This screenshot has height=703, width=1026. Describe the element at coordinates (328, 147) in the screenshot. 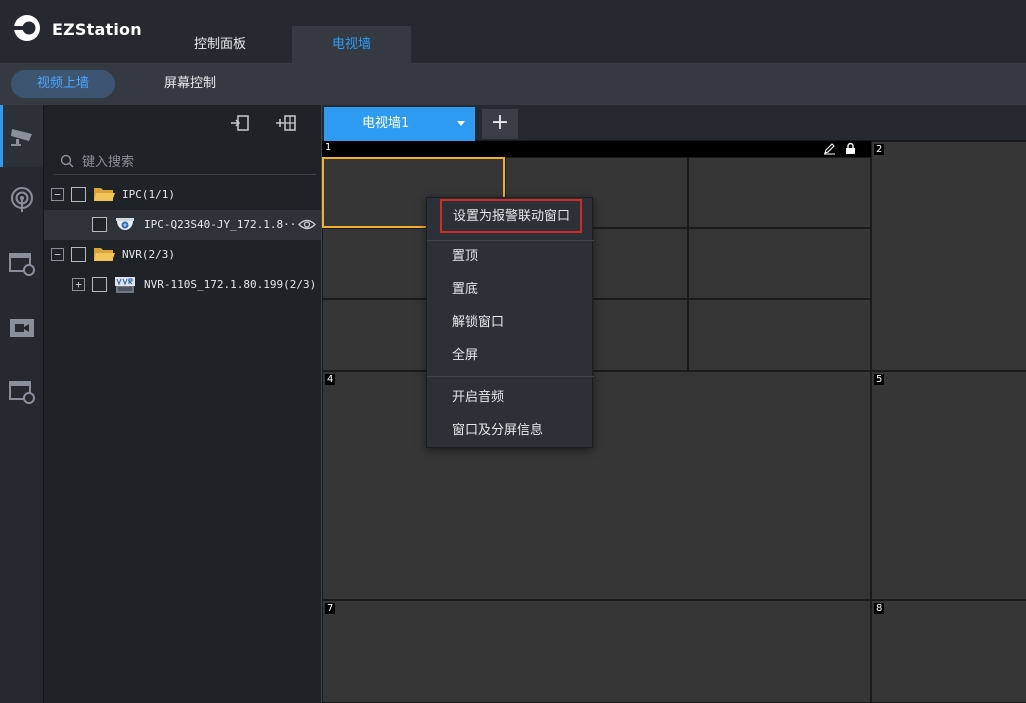

I see `screen-number: 1` at that location.